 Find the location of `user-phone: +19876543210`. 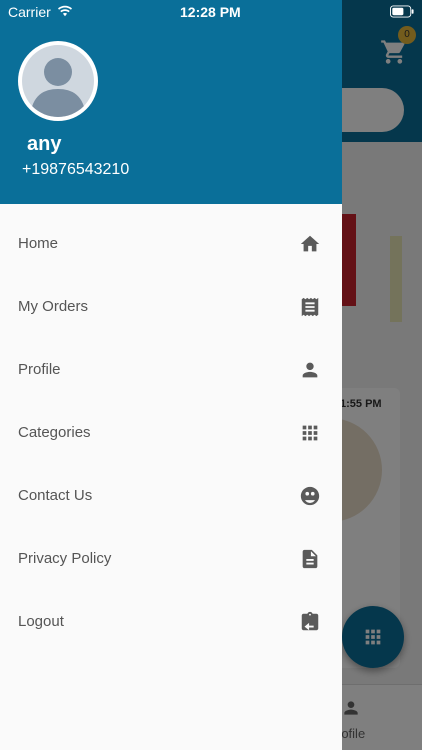

user-phone: +19876543210 is located at coordinates (76, 169).